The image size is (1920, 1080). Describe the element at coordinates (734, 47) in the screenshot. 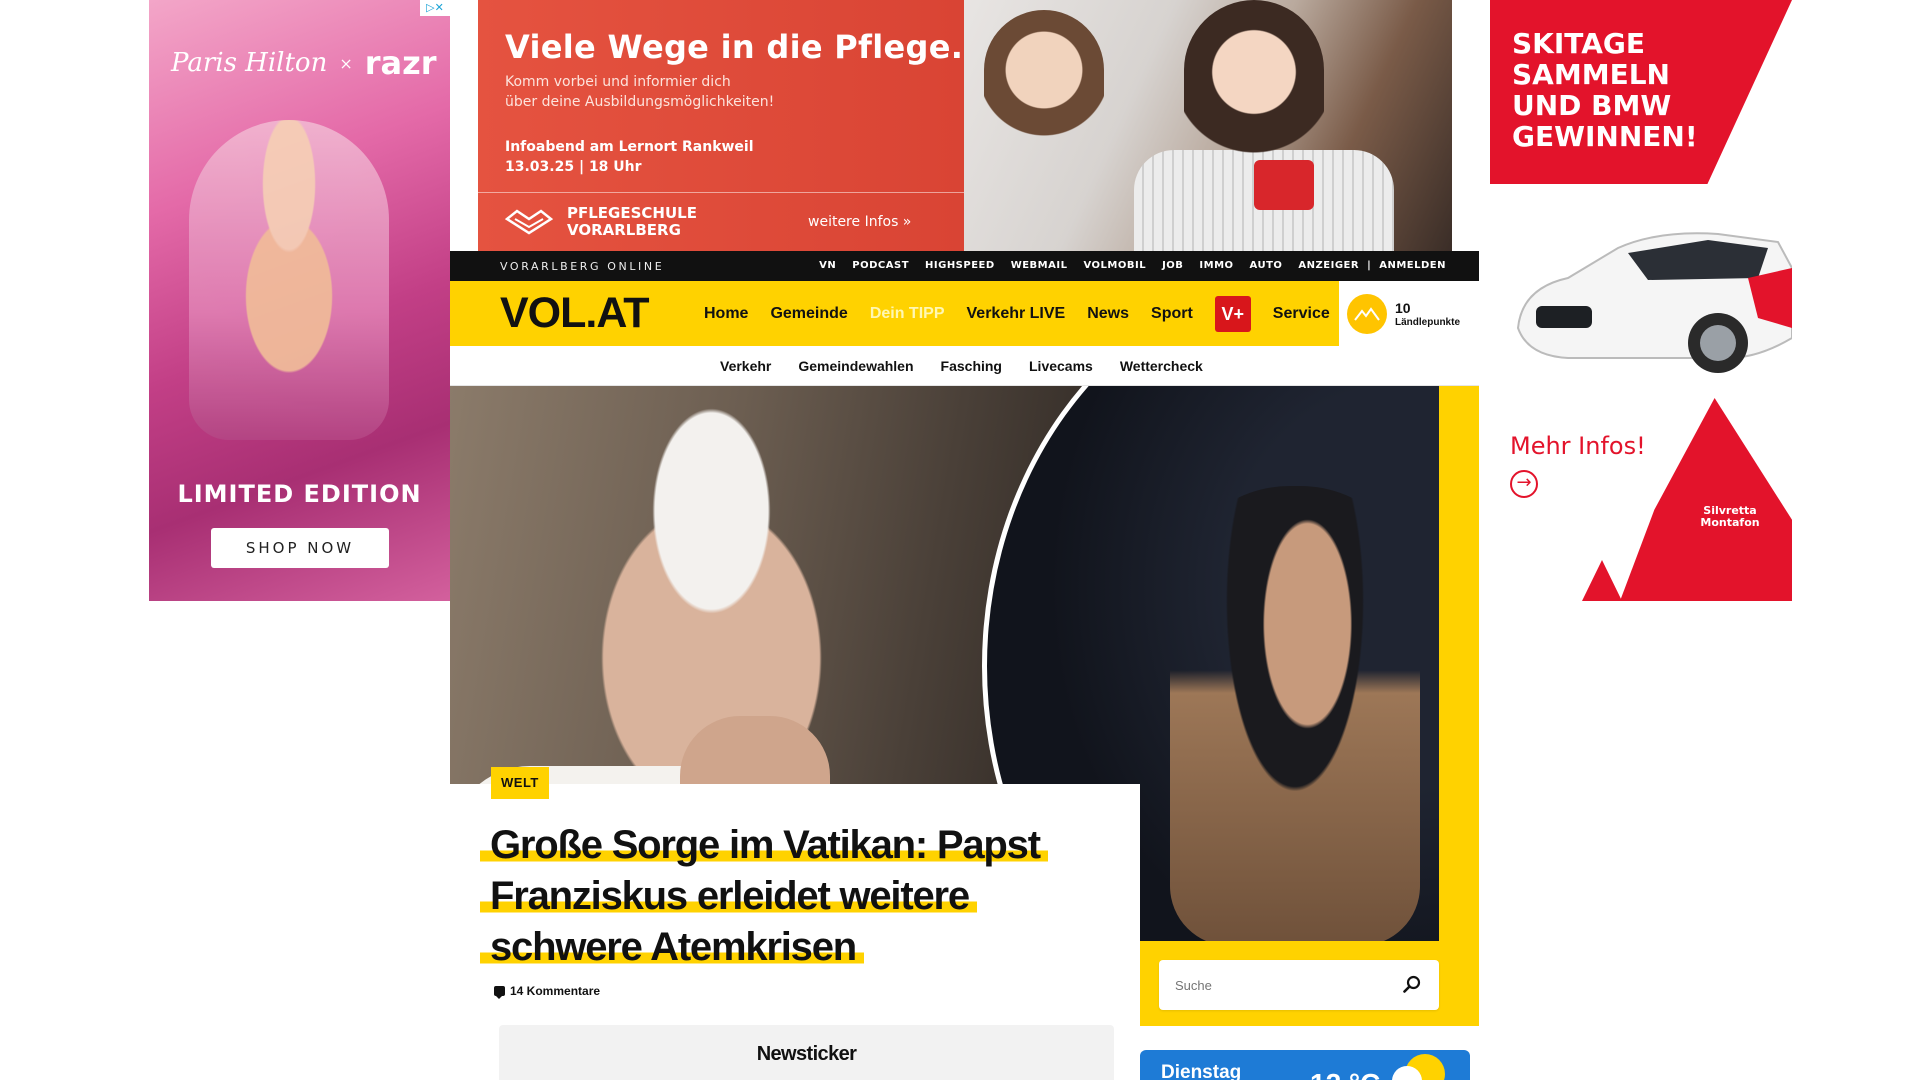

I see `ad-top-title: Viele Wege in die Pflege.` at that location.